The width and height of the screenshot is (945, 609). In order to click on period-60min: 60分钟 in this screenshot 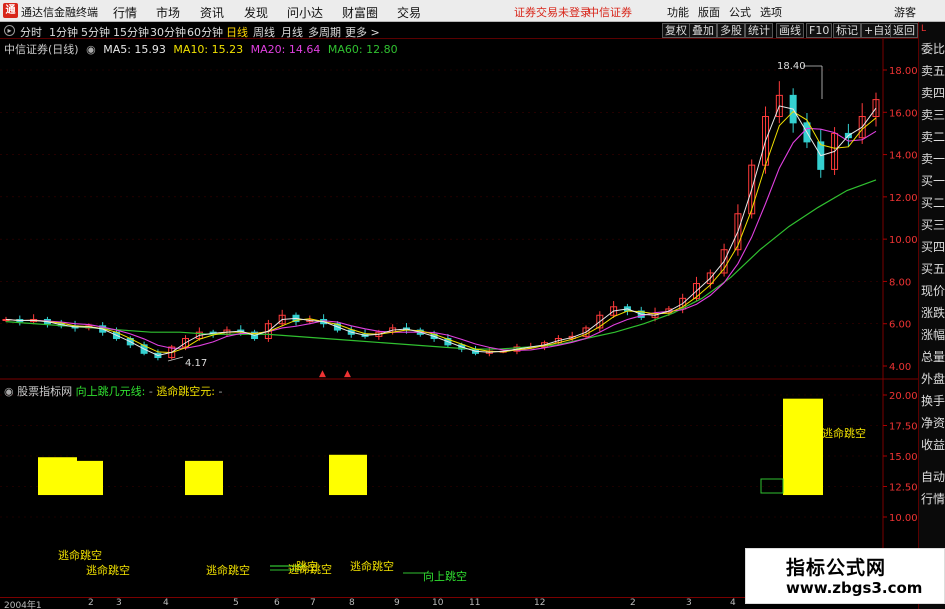, I will do `click(205, 32)`.